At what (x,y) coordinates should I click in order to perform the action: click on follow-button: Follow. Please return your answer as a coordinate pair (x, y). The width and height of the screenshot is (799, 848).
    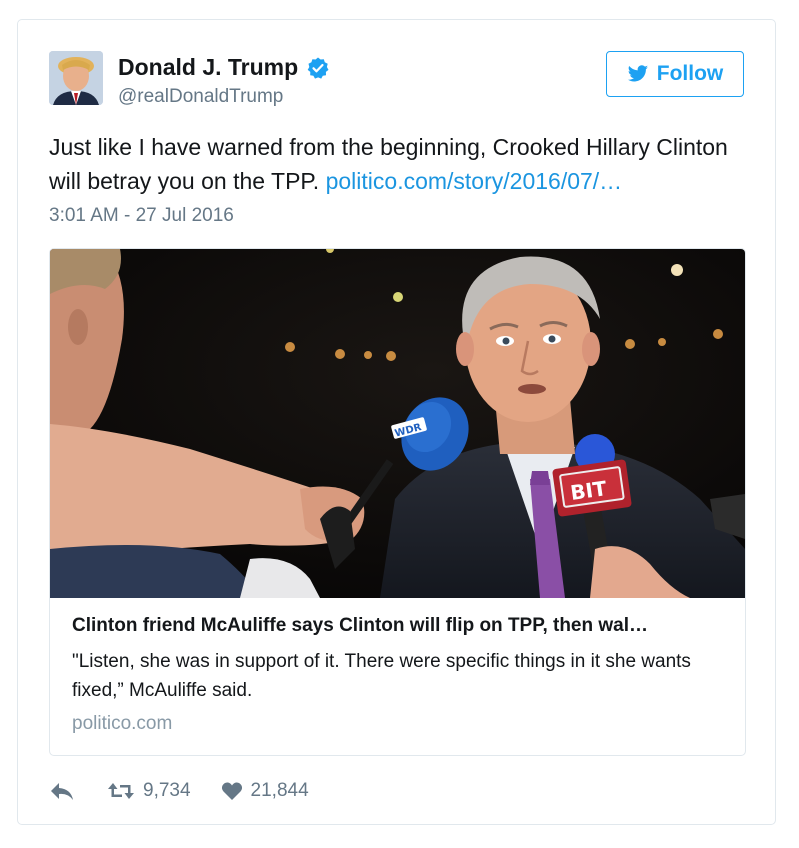
    Looking at the image, I should click on (675, 74).